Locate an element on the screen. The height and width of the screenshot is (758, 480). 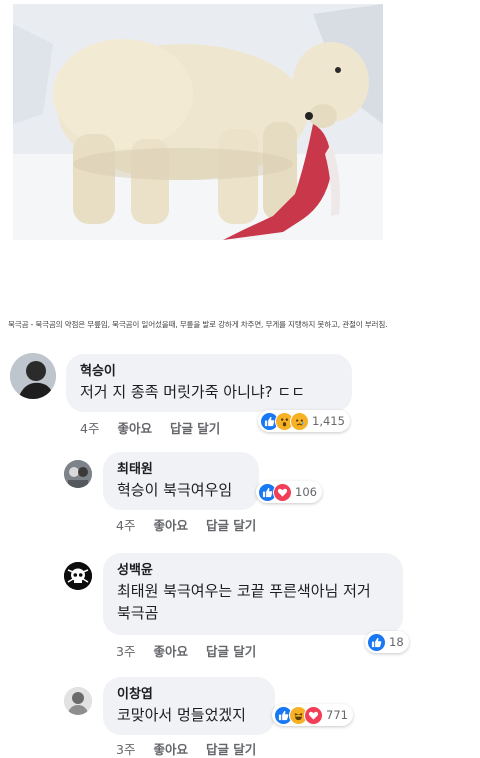
comment-bubble: 이창엽 코맞아서 멍들었겠지 is located at coordinates (189, 706).